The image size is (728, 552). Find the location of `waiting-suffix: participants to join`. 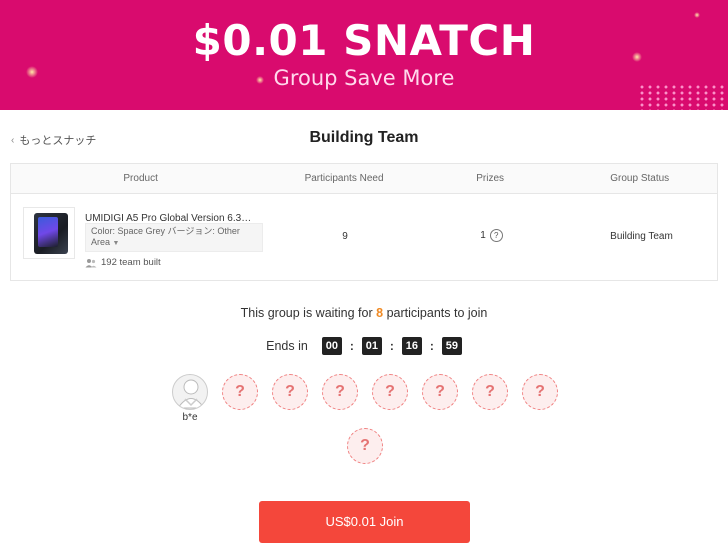

waiting-suffix: participants to join is located at coordinates (437, 313).